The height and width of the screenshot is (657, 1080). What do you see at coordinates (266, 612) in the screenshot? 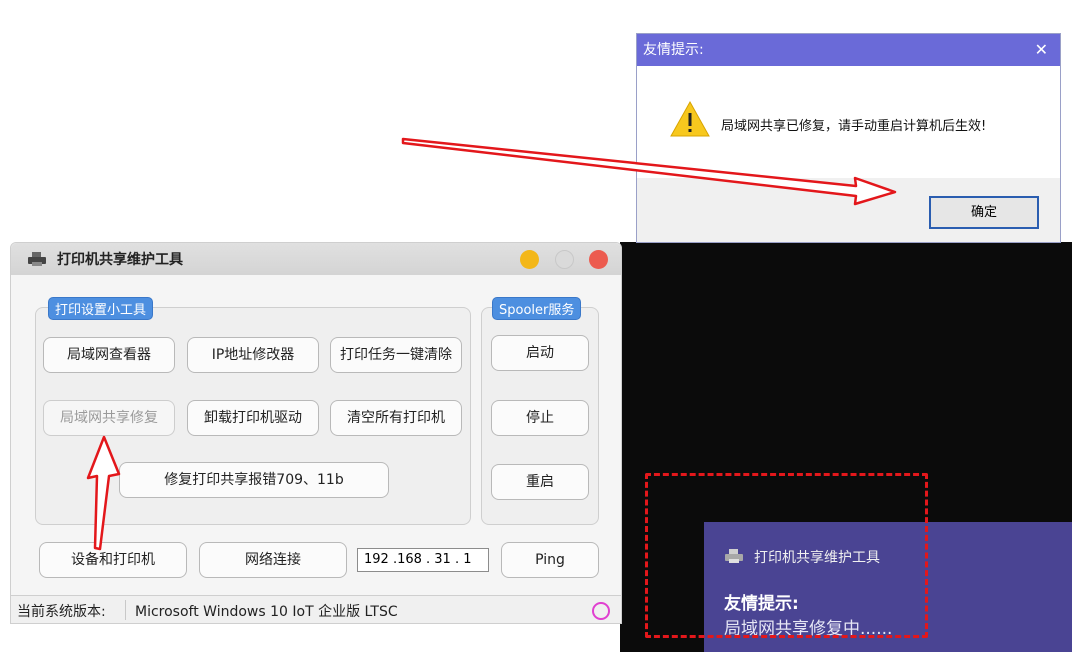
I see `os-version-value: Microsoft Windows 10 IoT 企业版 LTSC` at bounding box center [266, 612].